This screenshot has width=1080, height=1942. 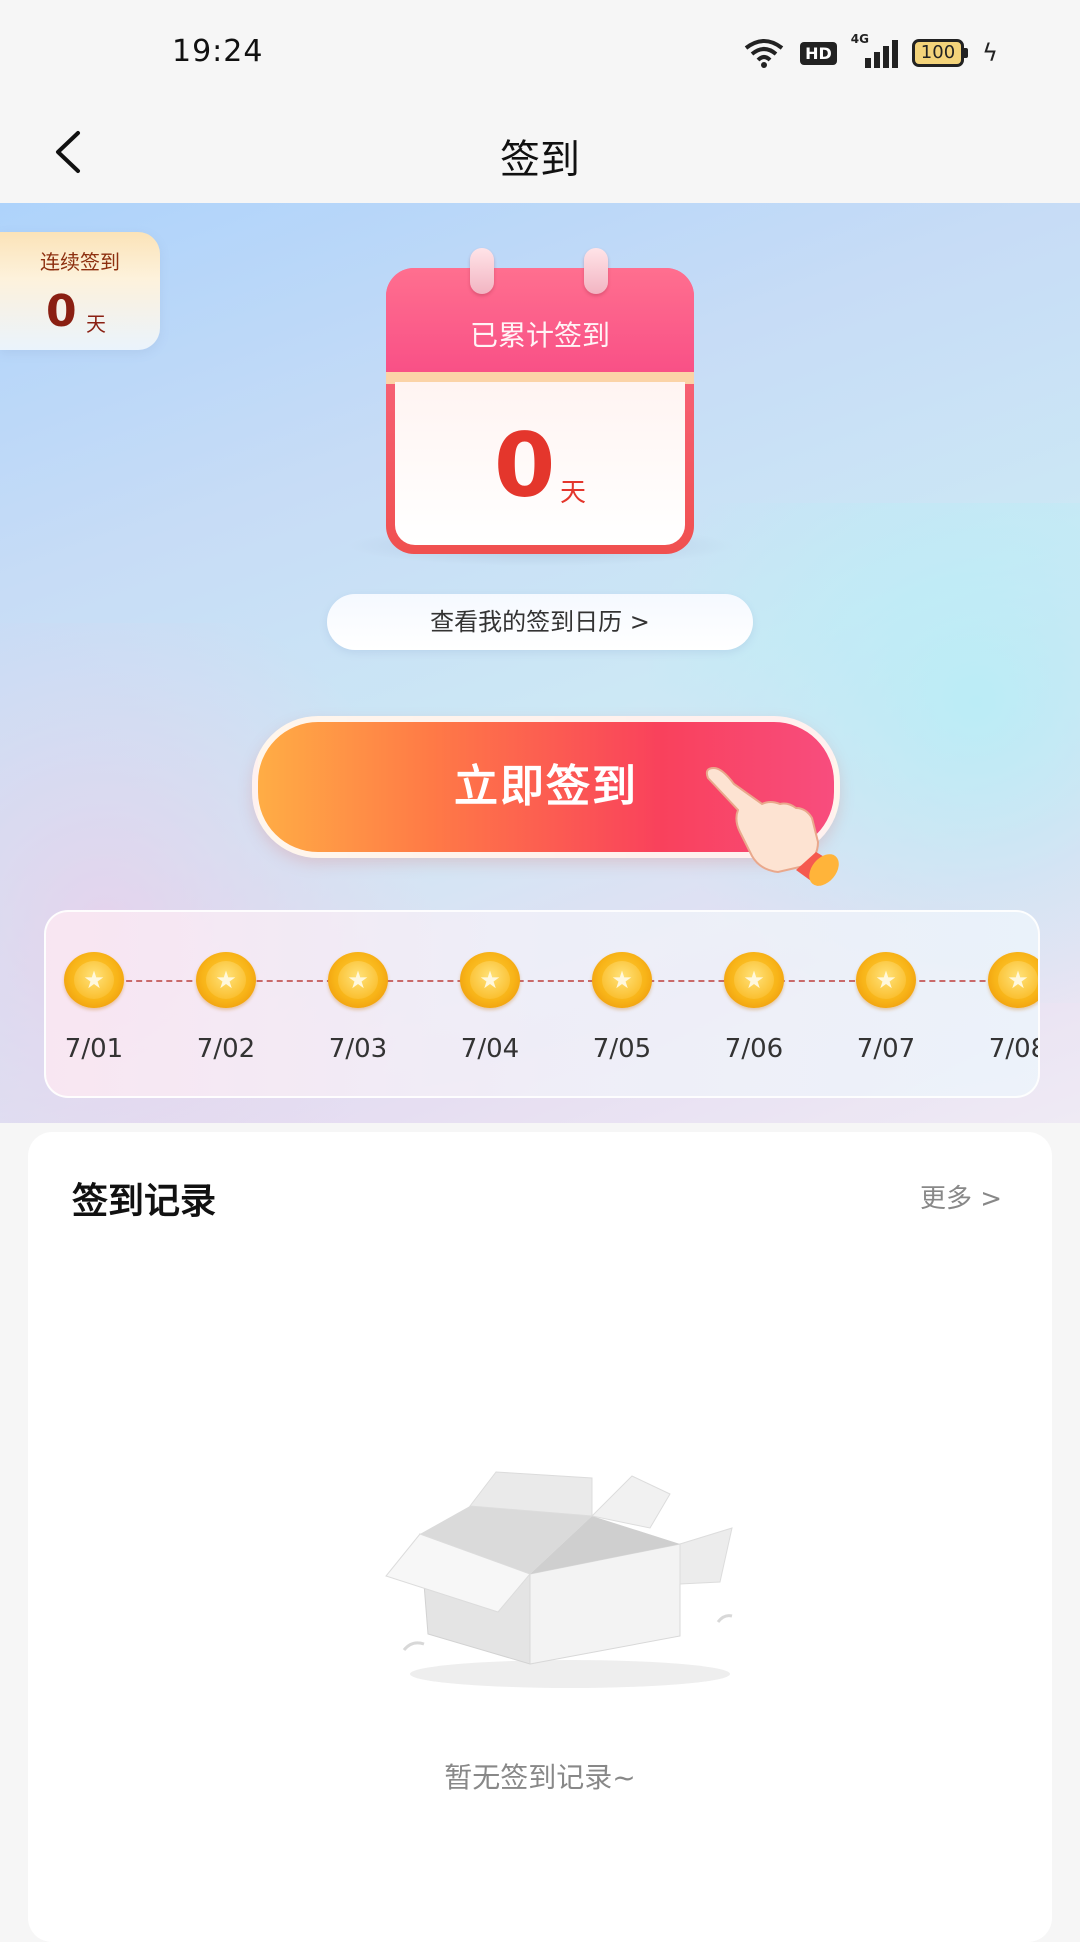 I want to click on day-date: 7/05, so click(x=622, y=1049).